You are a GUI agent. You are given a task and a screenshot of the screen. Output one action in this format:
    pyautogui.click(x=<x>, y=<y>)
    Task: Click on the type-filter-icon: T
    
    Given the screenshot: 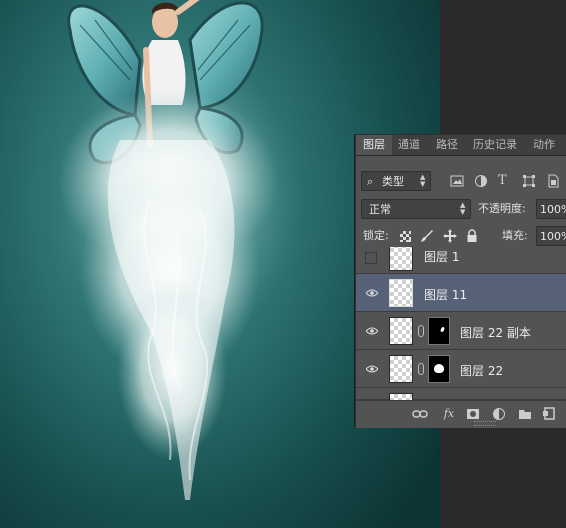 What is the action you would take?
    pyautogui.click(x=505, y=181)
    